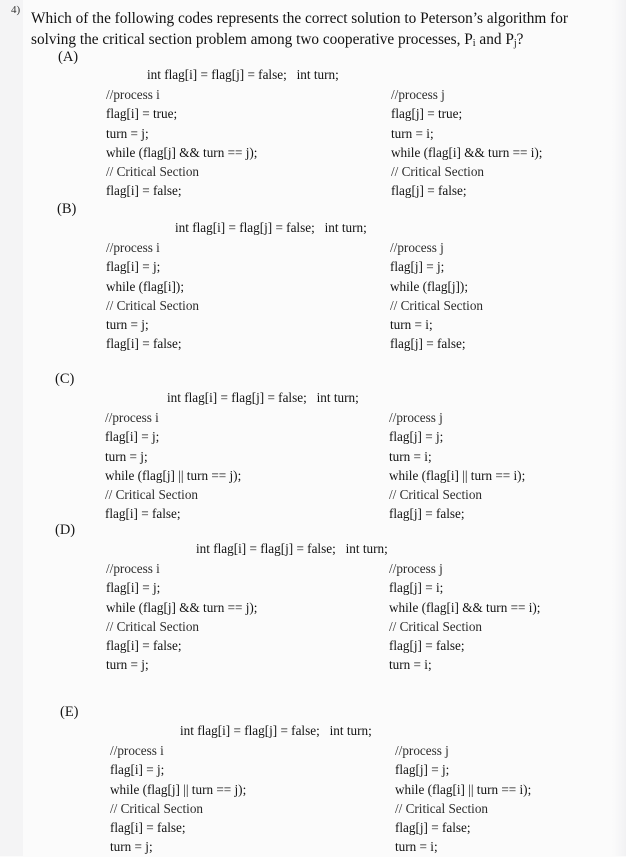 This screenshot has height=857, width=626. I want to click on code-line: while (flag[j]);, so click(429, 286).